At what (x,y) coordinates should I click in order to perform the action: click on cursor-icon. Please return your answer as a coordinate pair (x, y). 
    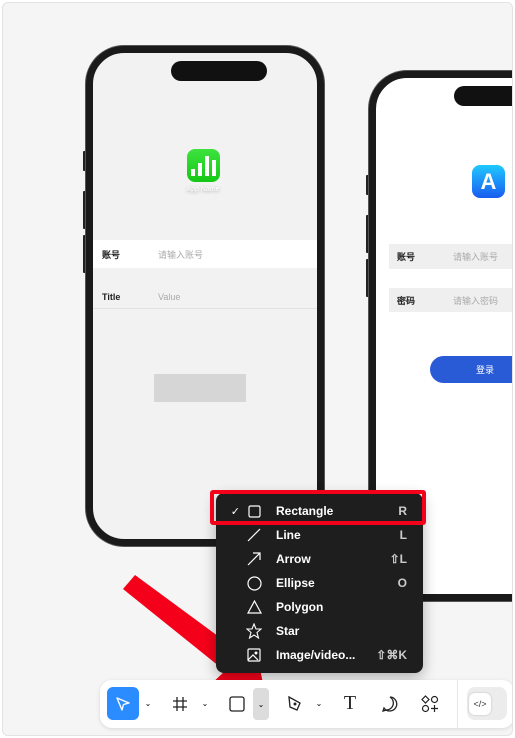
    Looking at the image, I should click on (123, 703).